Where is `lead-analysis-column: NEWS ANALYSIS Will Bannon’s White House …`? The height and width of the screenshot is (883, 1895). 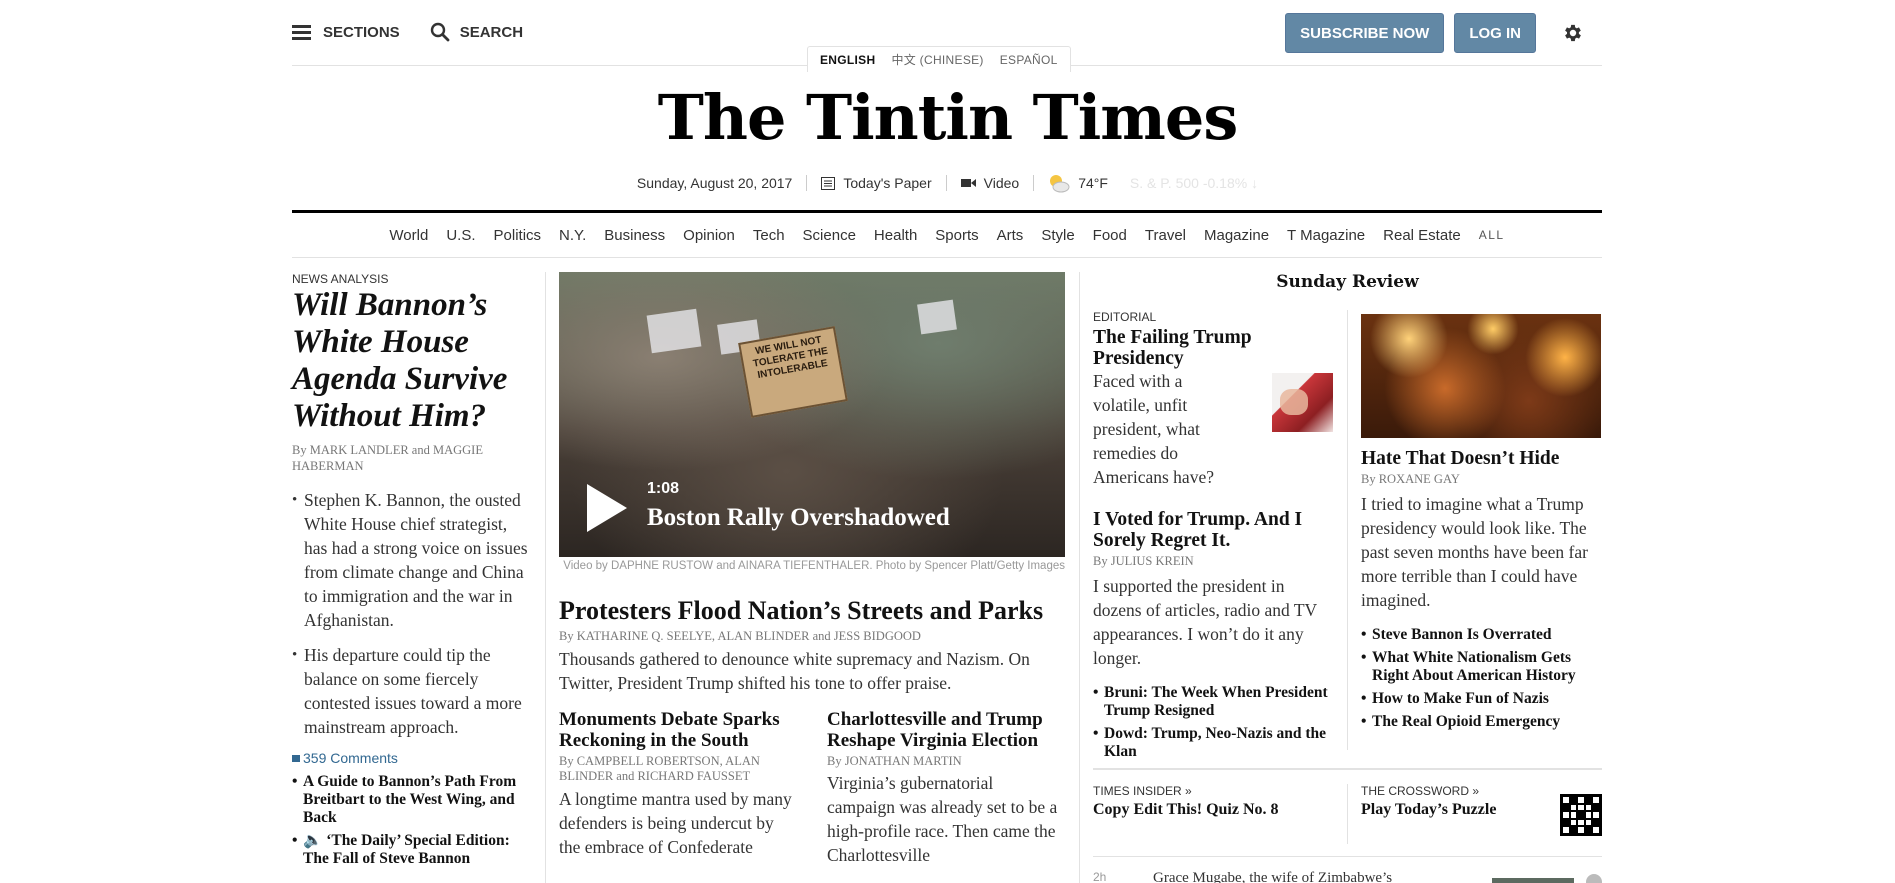
lead-analysis-column: NEWS ANALYSIS Will Bannon’s White House … is located at coordinates (412, 572).